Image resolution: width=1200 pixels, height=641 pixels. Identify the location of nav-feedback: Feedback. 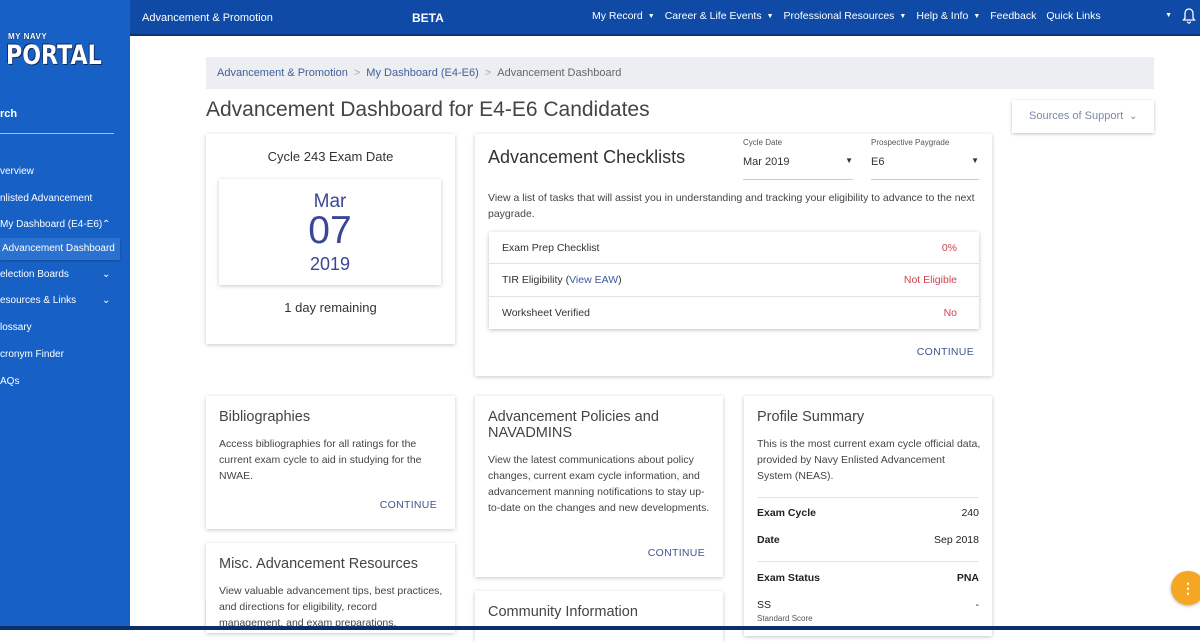
(1013, 16).